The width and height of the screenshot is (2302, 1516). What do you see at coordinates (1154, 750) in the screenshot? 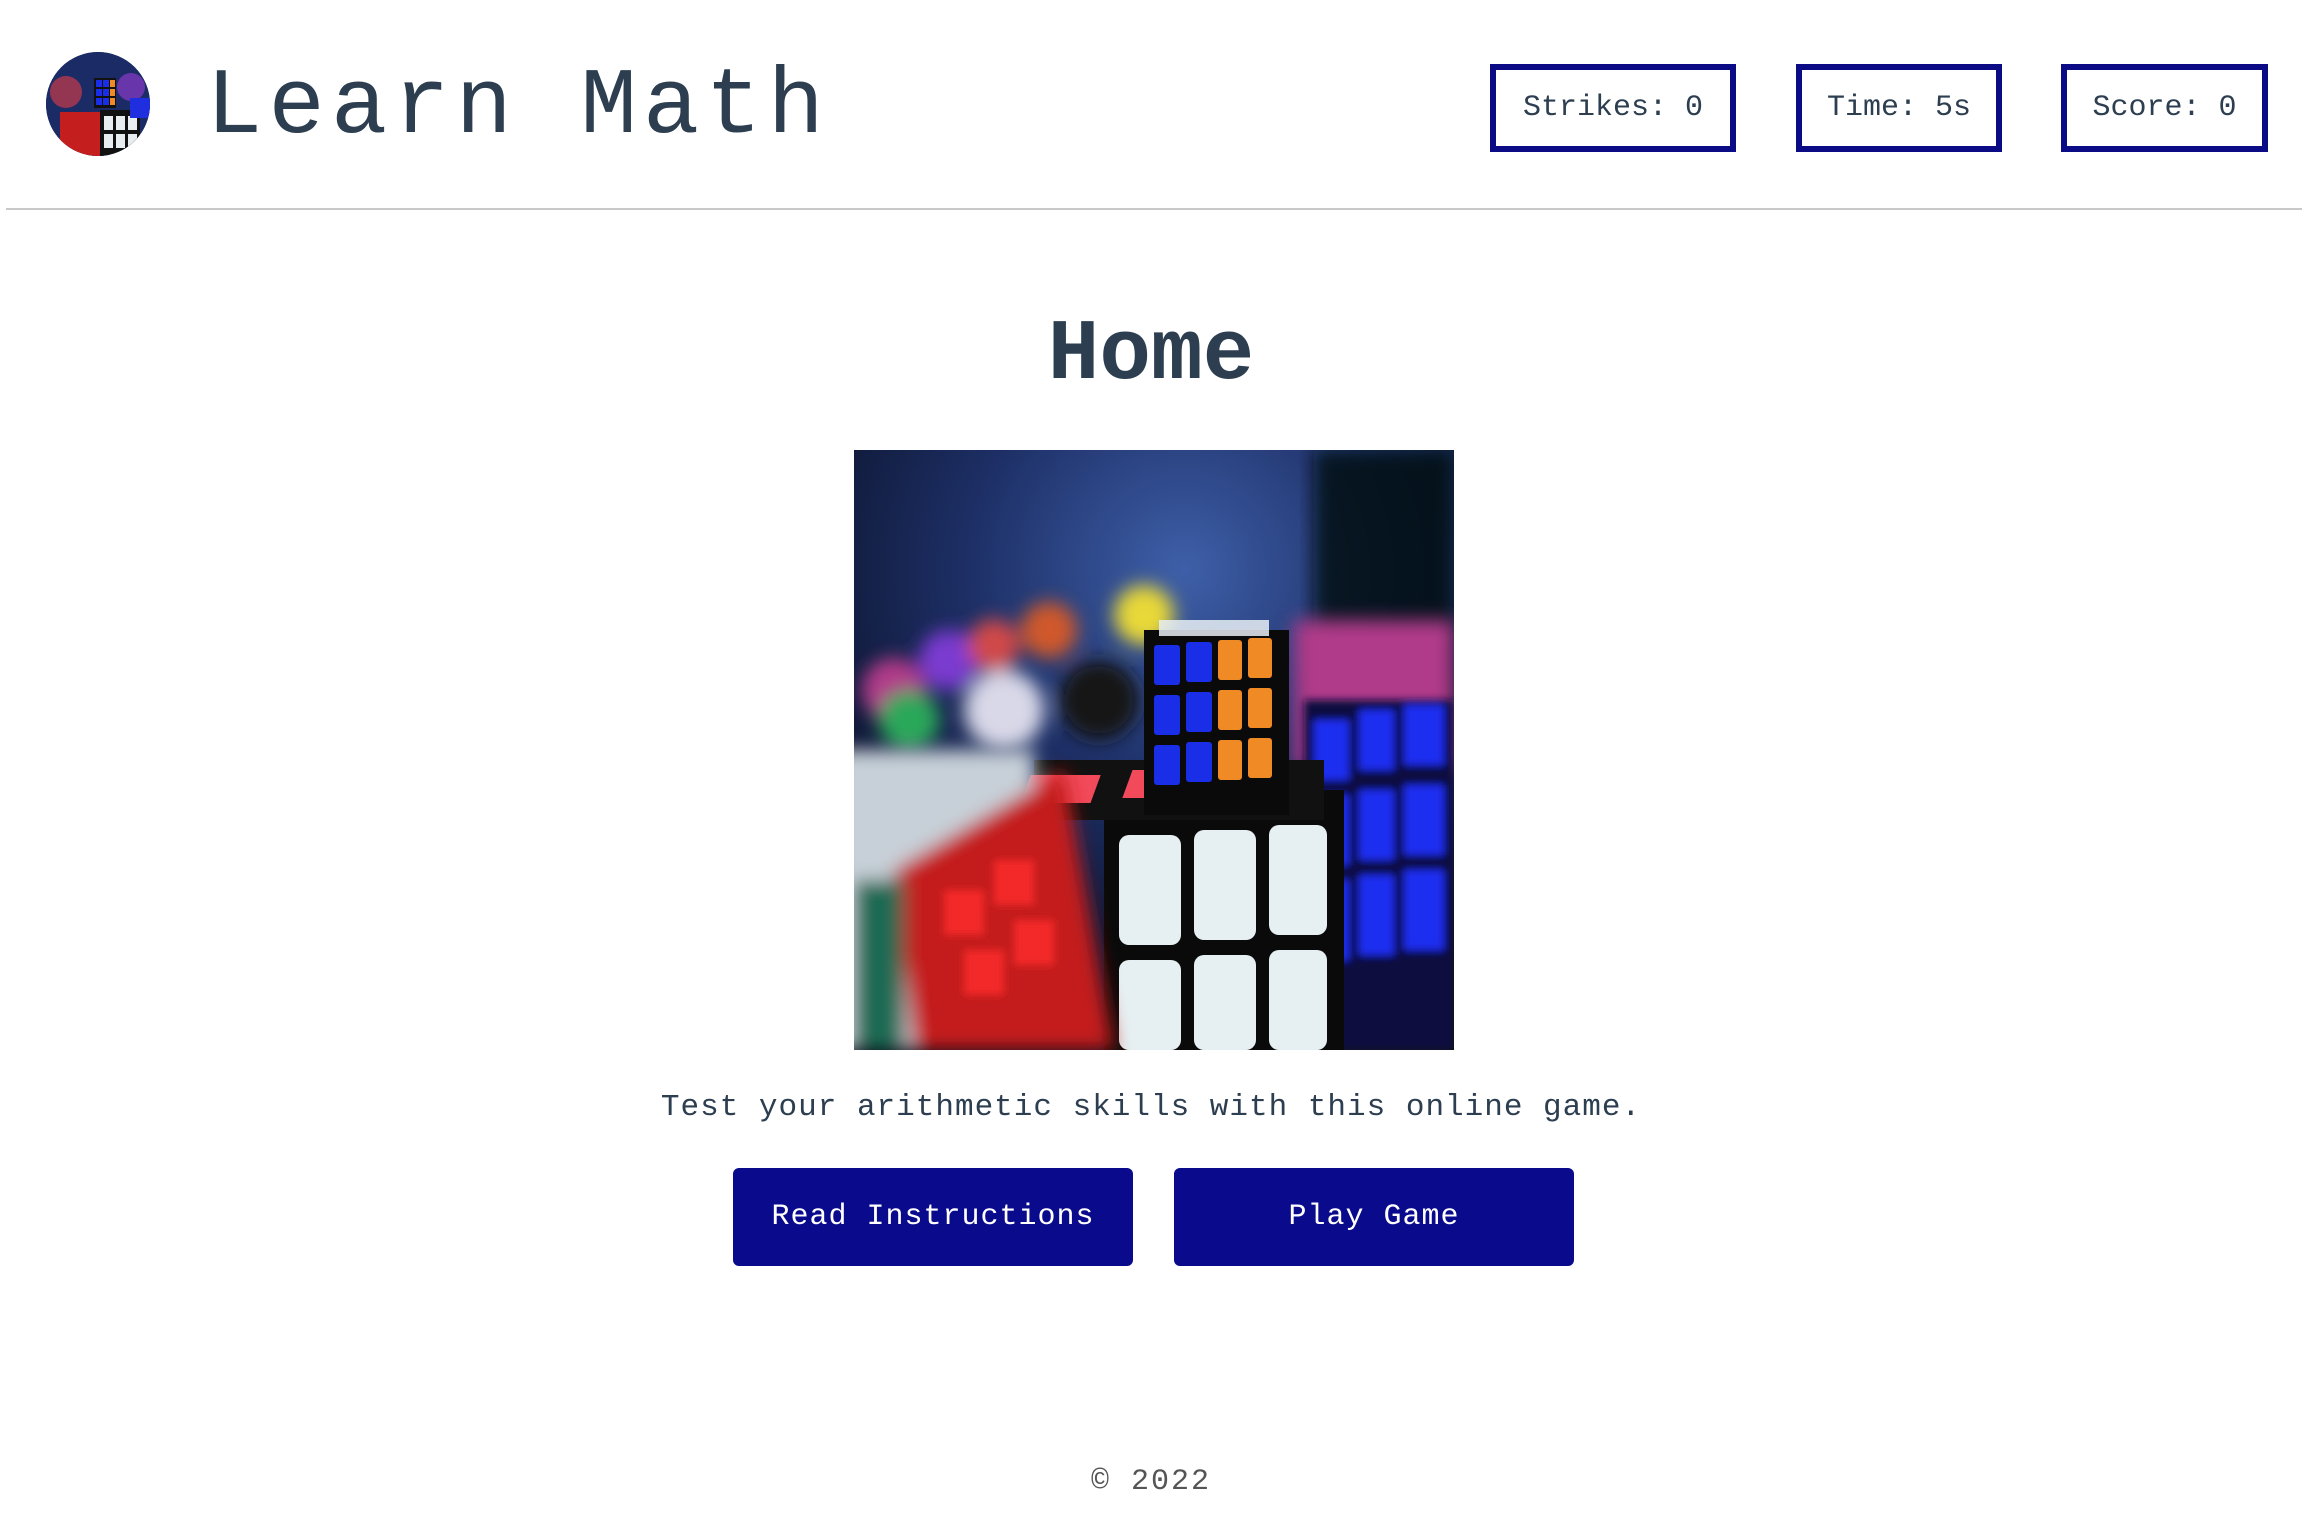
I see `rubiks-cubes-photo` at bounding box center [1154, 750].